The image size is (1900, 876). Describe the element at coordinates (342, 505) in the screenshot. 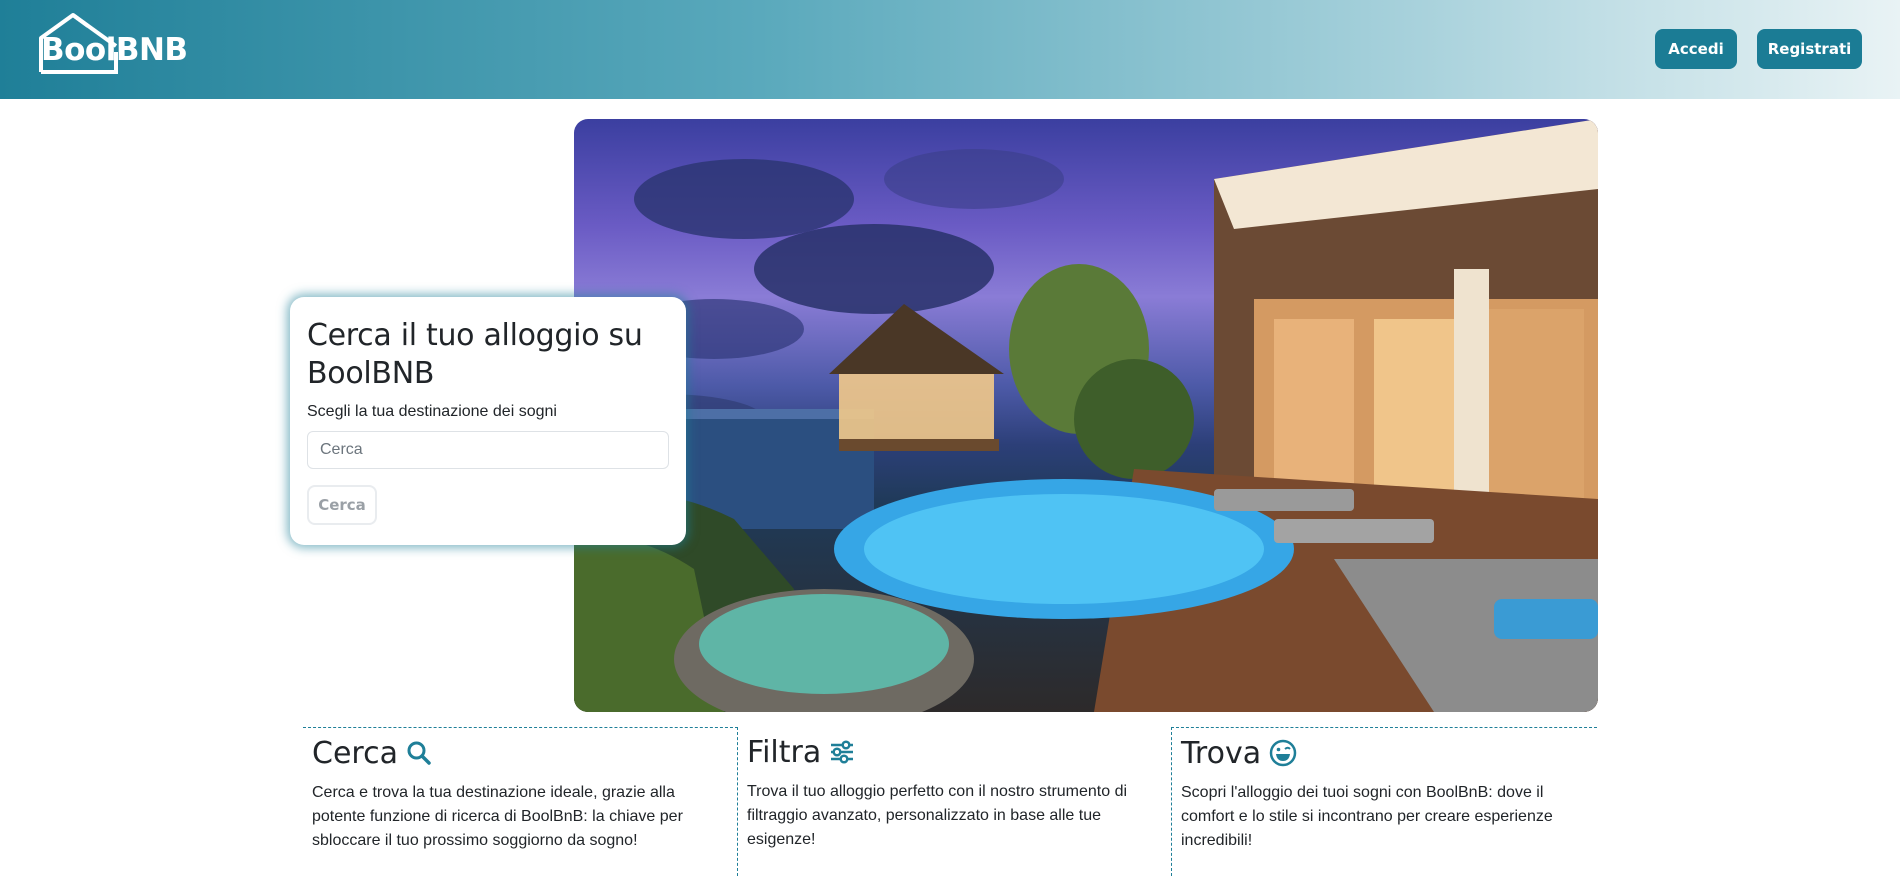

I see `search-button: Cerca` at that location.